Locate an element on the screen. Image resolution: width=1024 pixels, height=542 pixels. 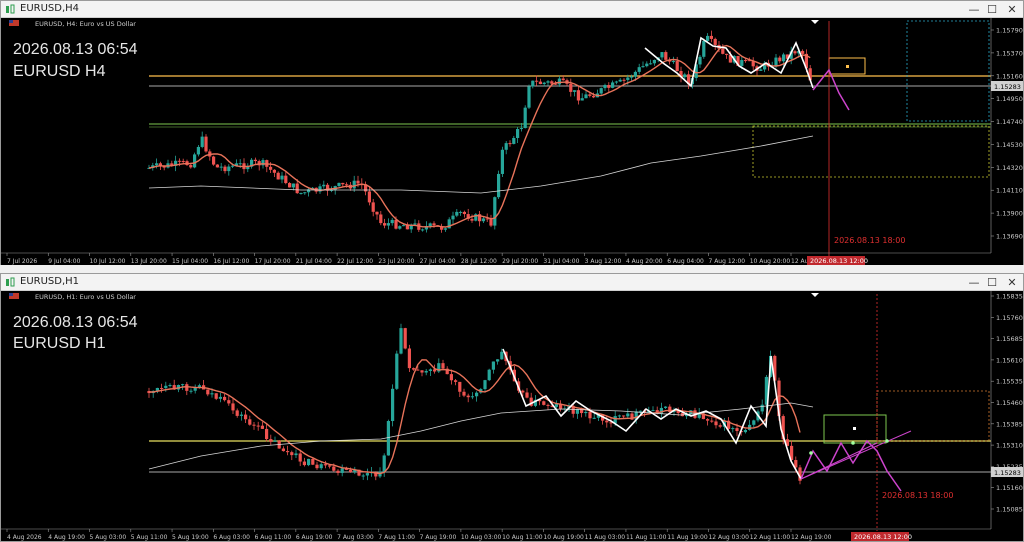
title-bar: EURUSD,H4 — ☐ ✕ is located at coordinates (512, 9).